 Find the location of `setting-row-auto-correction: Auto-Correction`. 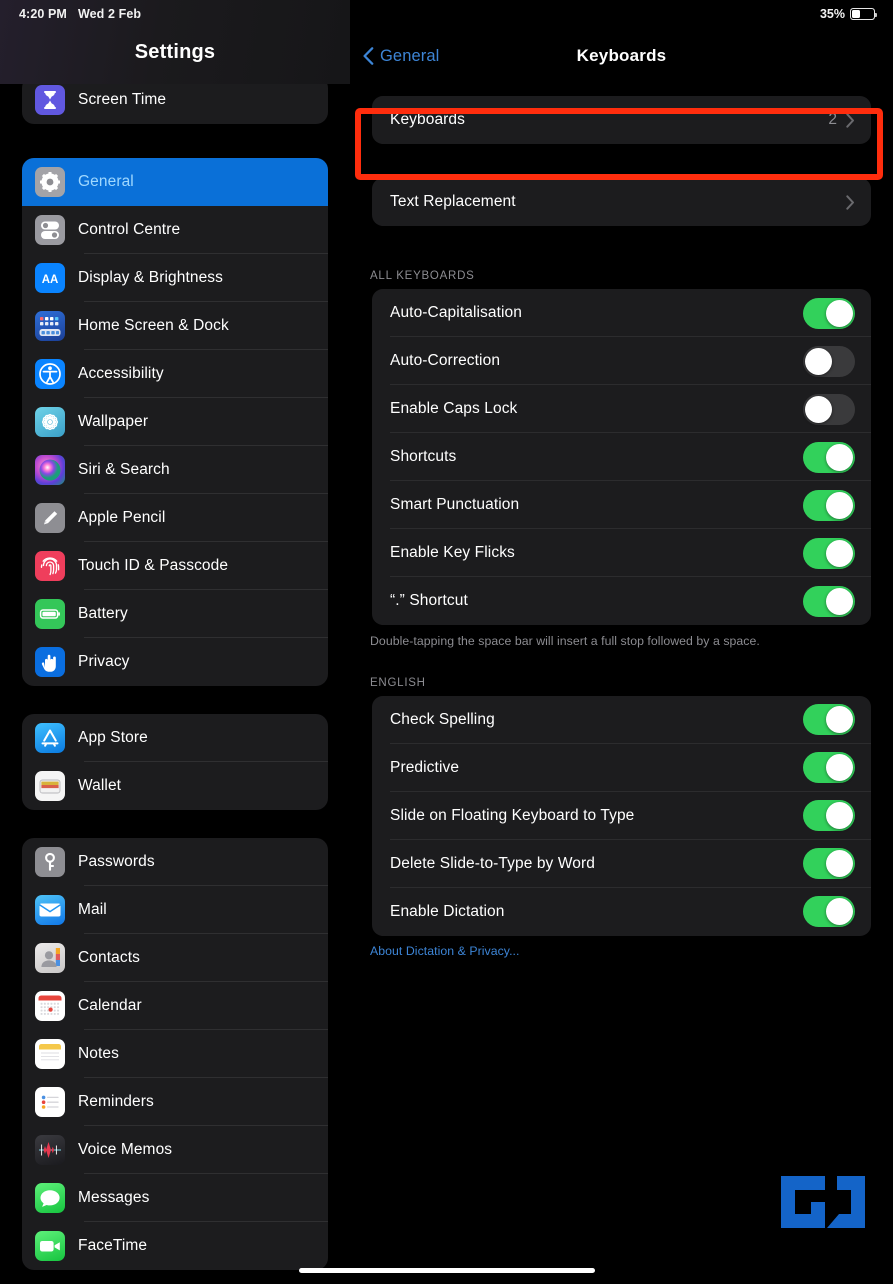

setting-row-auto-correction: Auto-Correction is located at coordinates (621, 361).